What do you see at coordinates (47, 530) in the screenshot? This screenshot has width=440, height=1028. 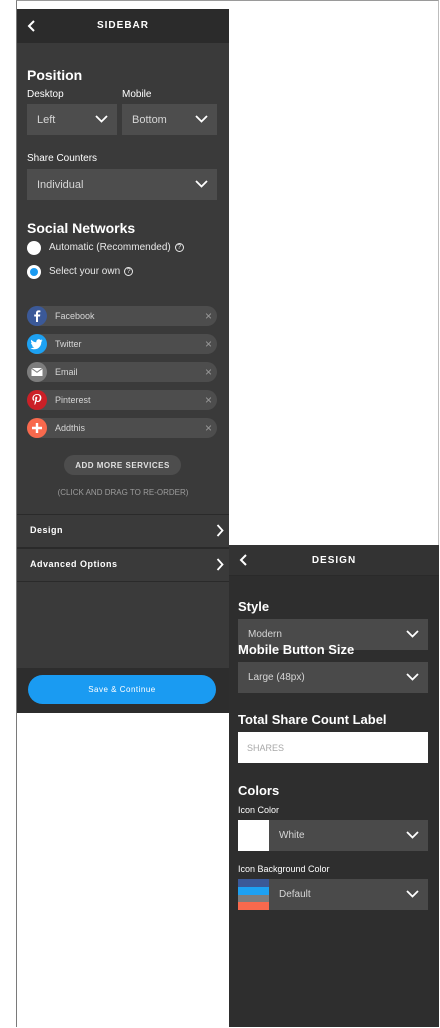 I see `nav-item-label: Design` at bounding box center [47, 530].